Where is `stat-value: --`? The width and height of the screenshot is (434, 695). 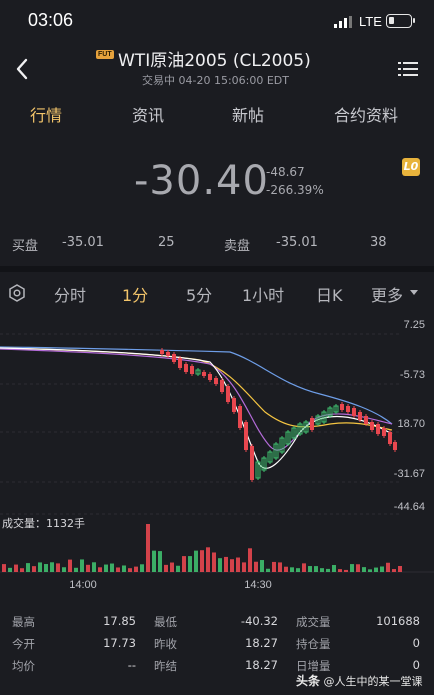 stat-value: -- is located at coordinates (131, 665).